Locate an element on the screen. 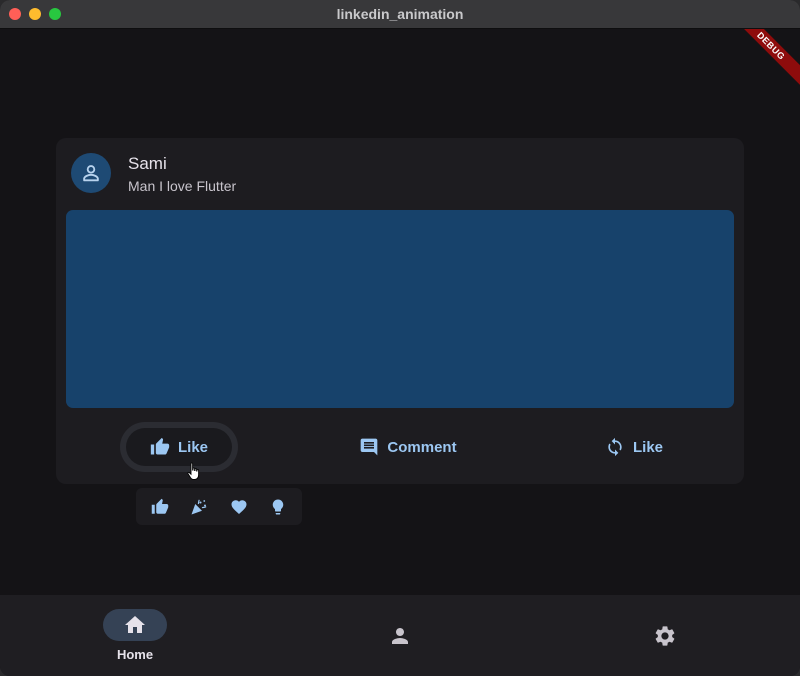  nav-label-home: Home is located at coordinates (135, 654).